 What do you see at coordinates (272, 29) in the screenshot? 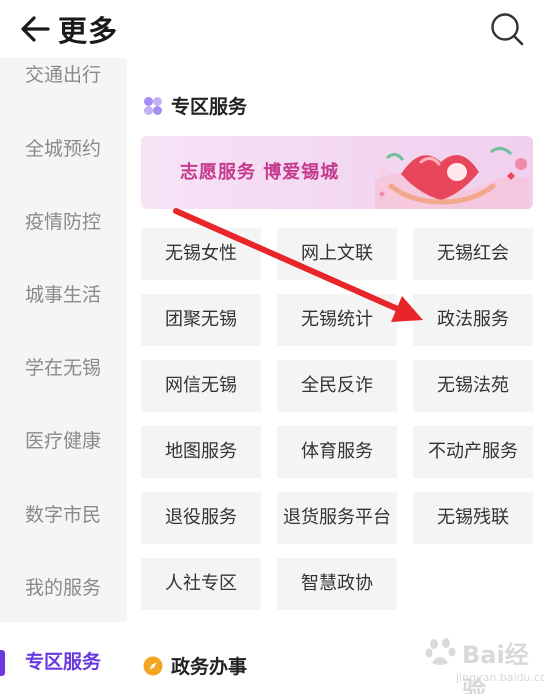
I see `app-header: 更多` at bounding box center [272, 29].